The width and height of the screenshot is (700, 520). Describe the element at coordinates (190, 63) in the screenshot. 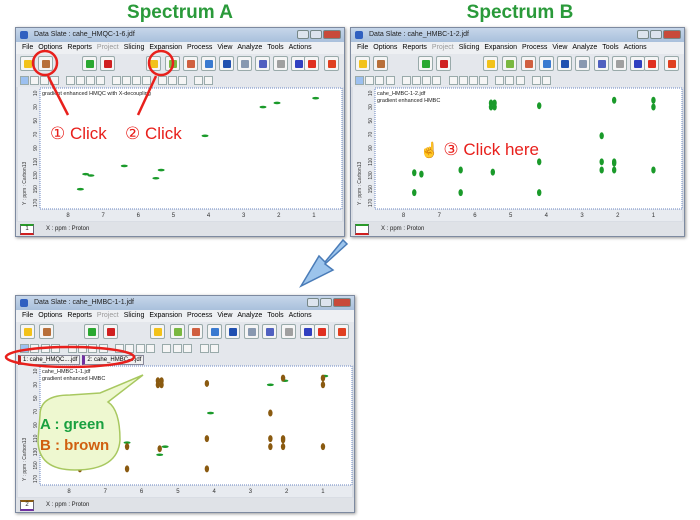

I see `slice-button` at that location.